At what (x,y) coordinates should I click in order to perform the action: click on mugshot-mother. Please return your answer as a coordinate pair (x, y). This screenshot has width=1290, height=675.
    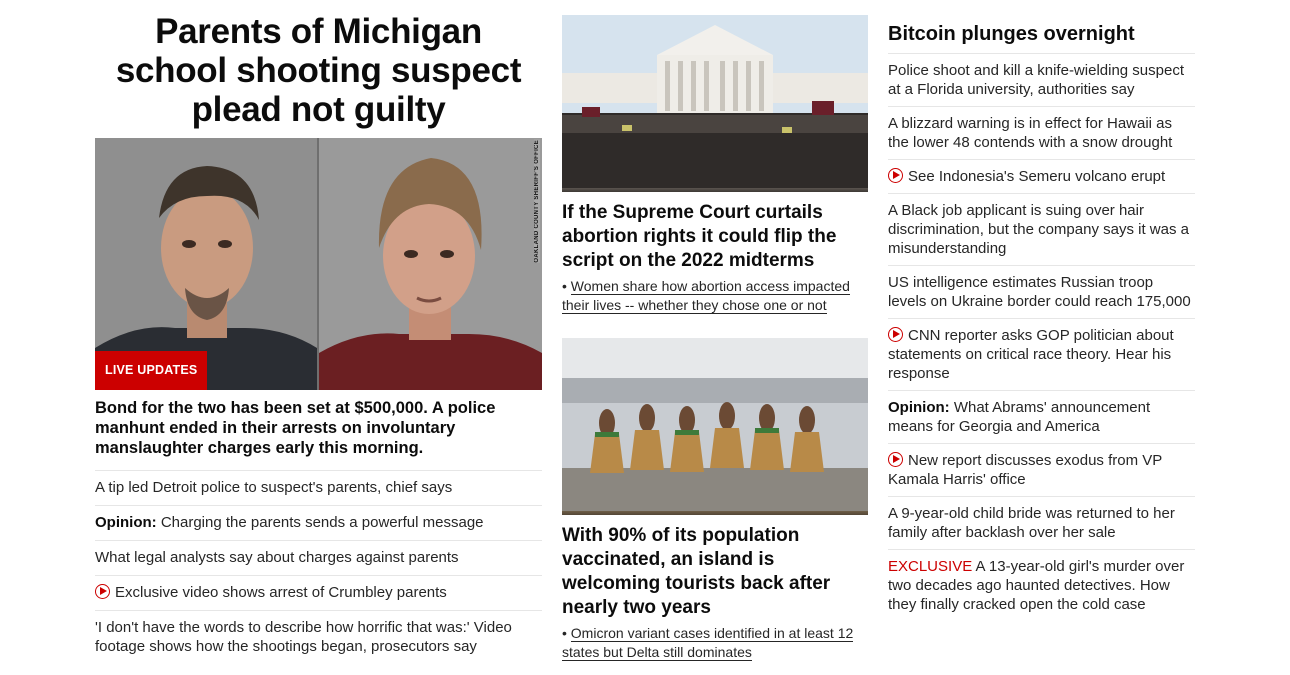
    Looking at the image, I should click on (430, 264).